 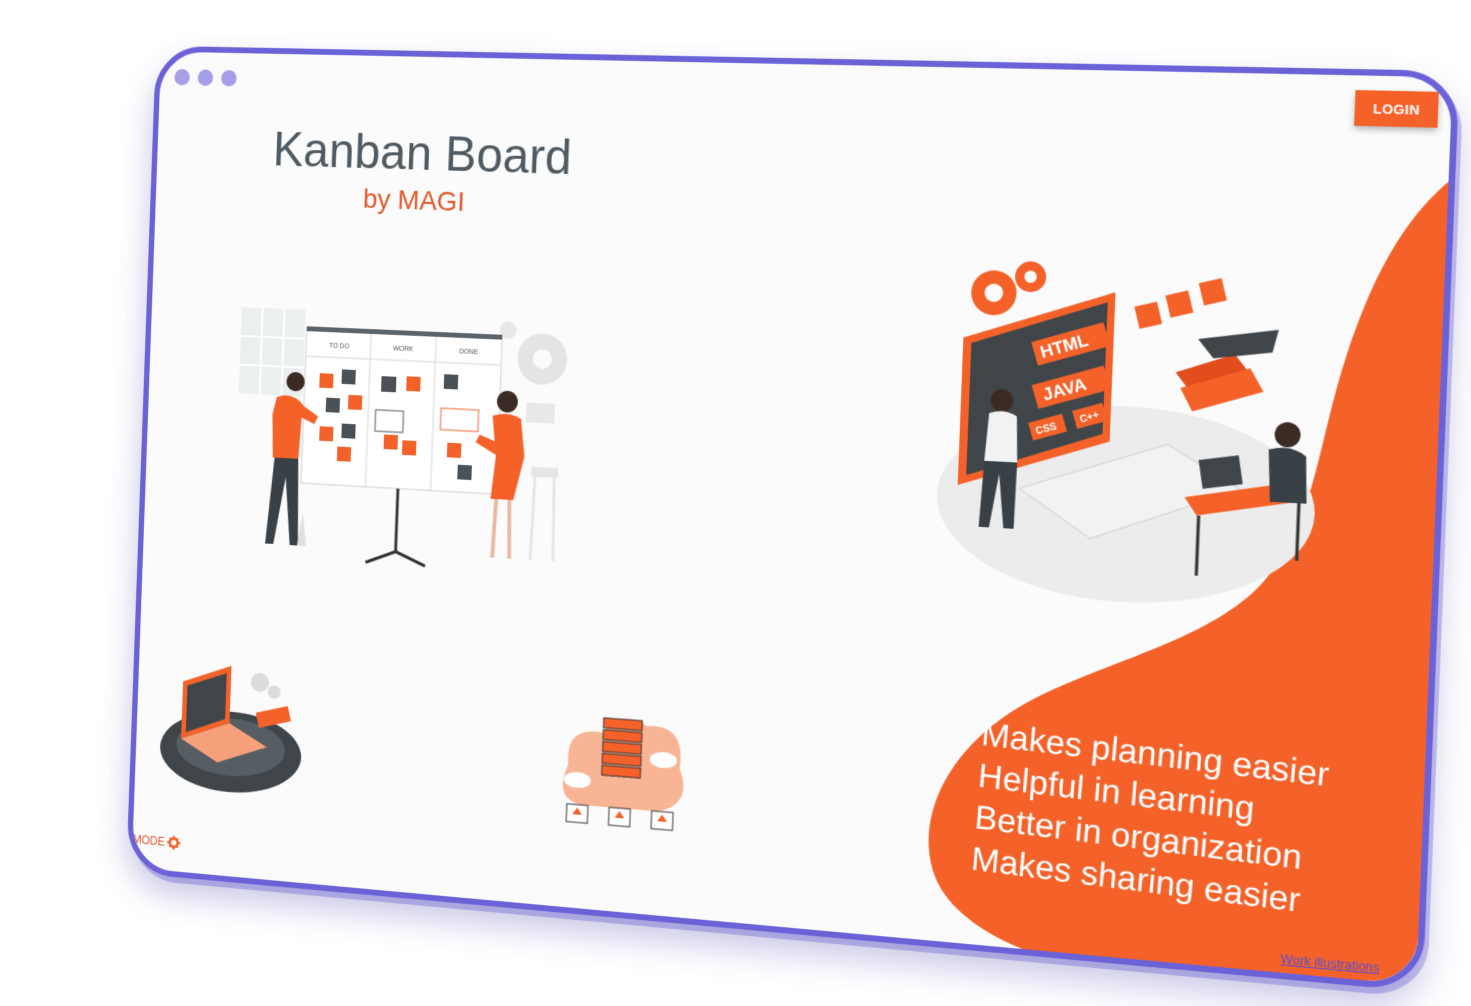 What do you see at coordinates (1126, 437) in the screenshot?
I see `coding-illustration: HTML JAVA CSS C++` at bounding box center [1126, 437].